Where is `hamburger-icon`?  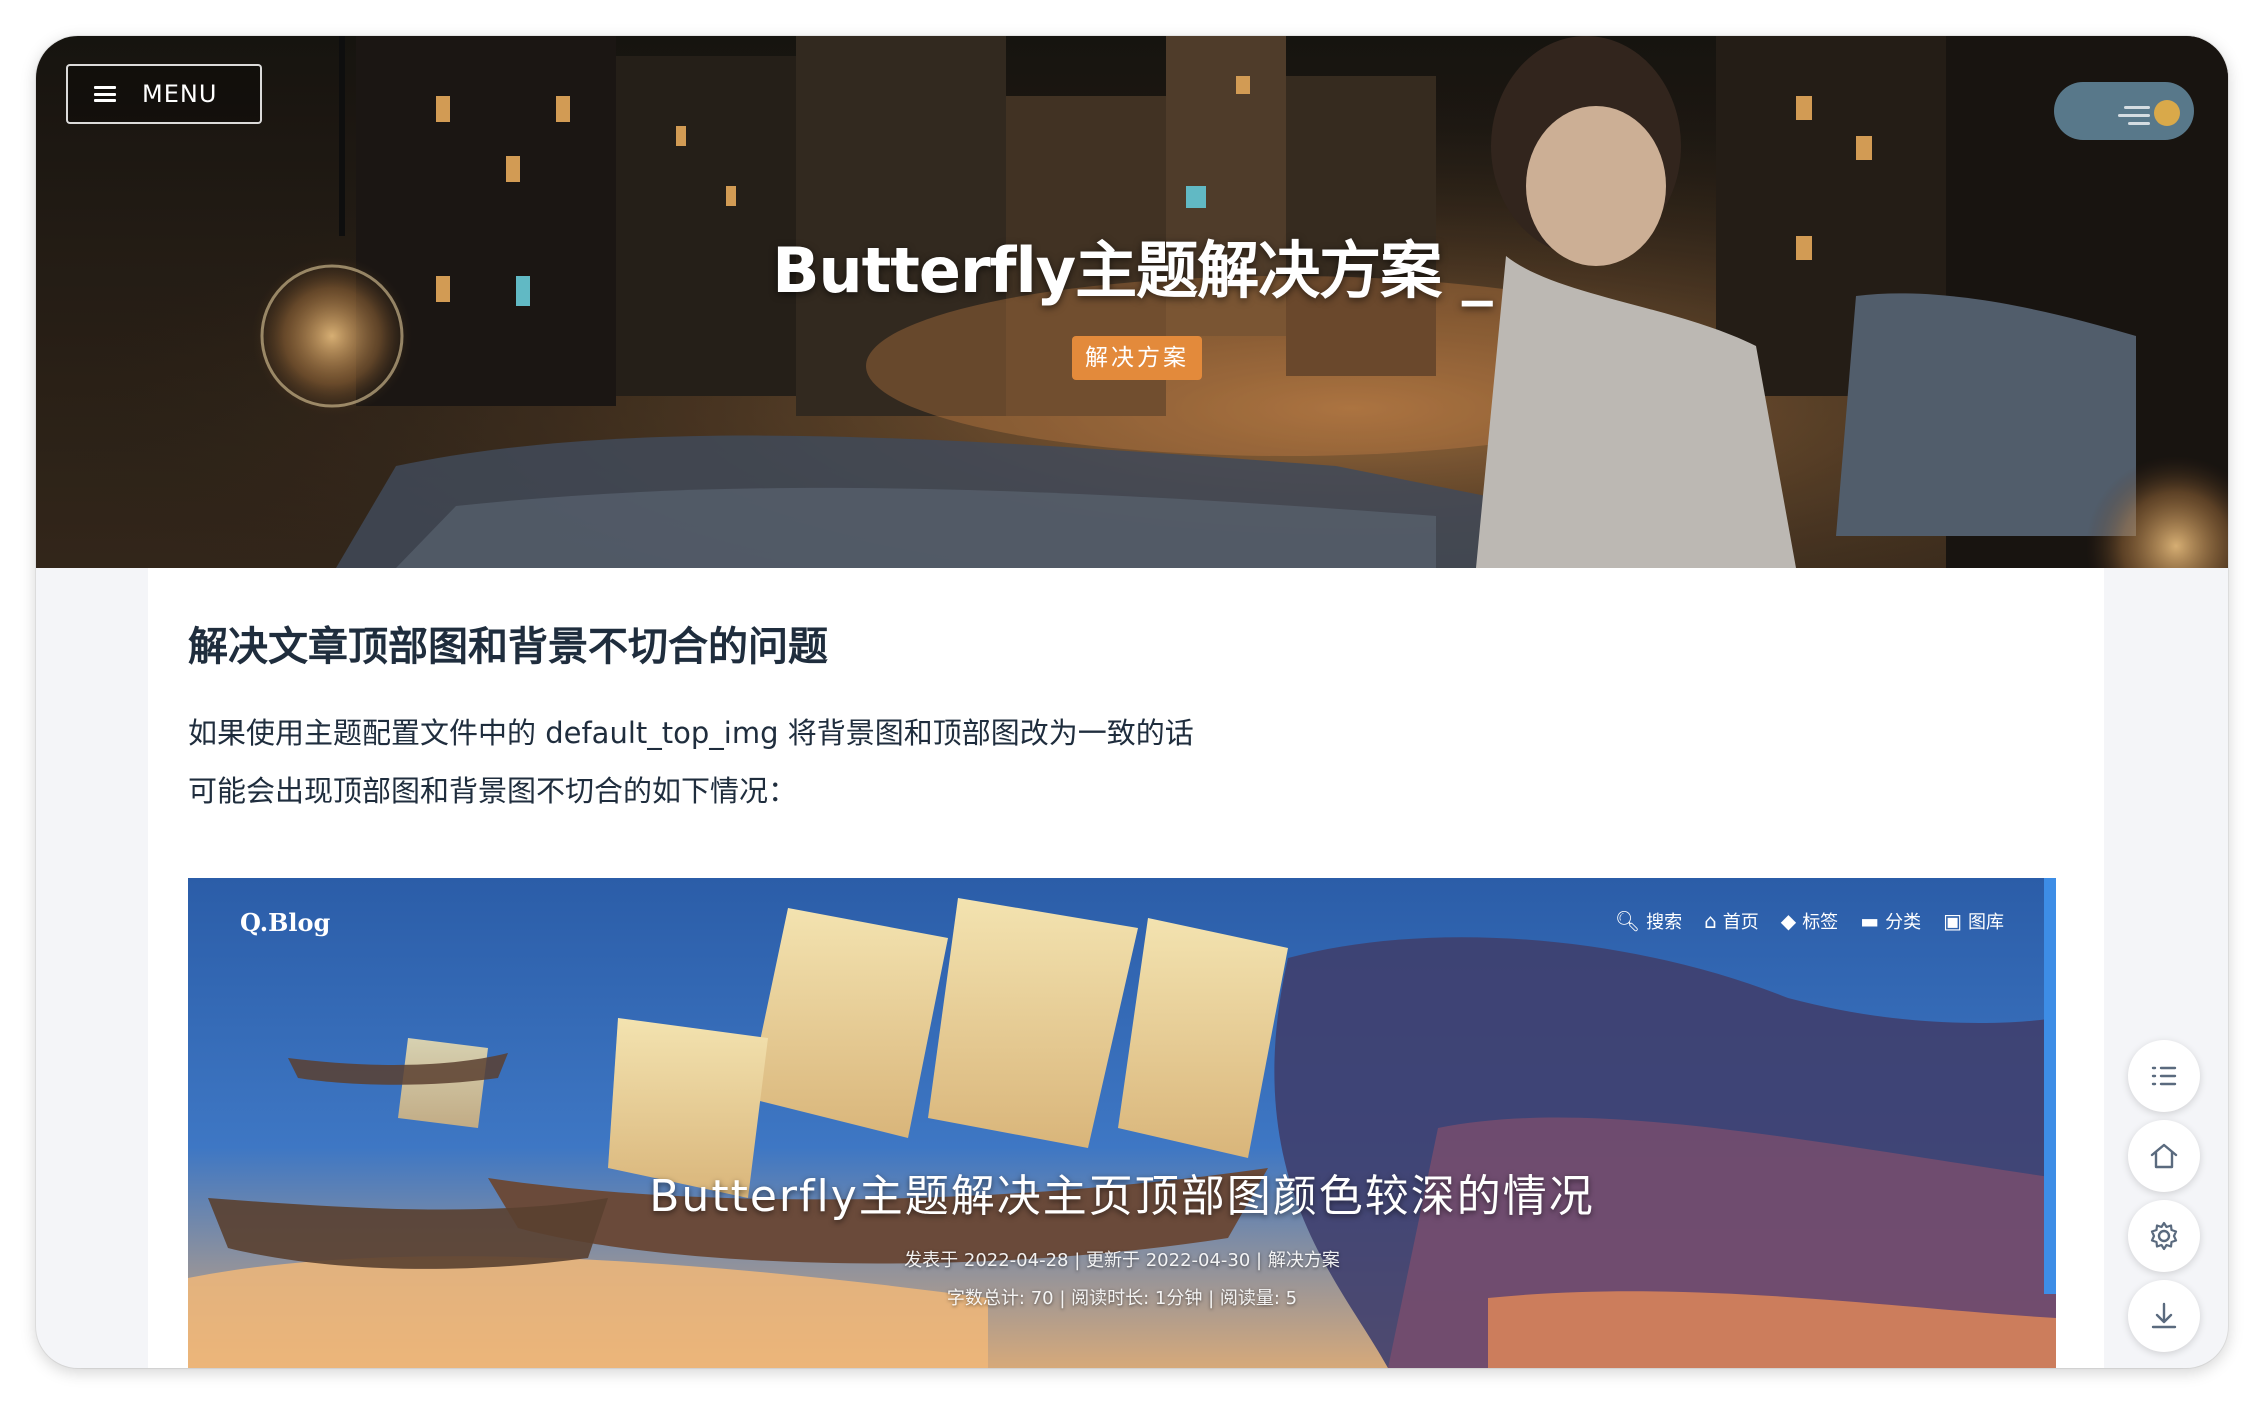
hamburger-icon is located at coordinates (105, 94).